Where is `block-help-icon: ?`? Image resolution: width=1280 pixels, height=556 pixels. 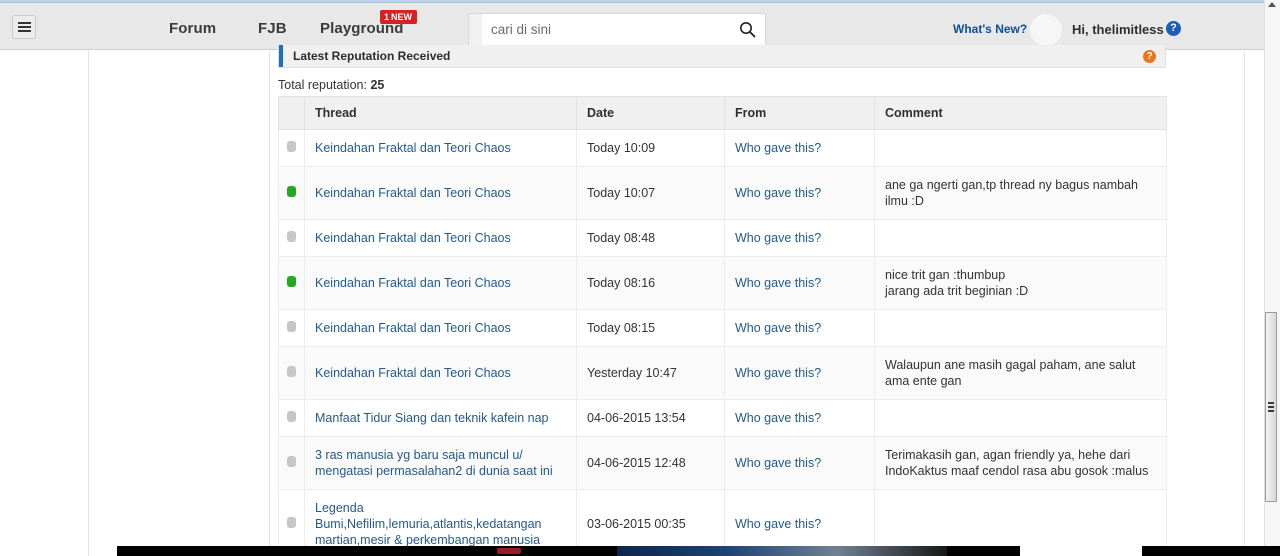
block-help-icon: ? is located at coordinates (1149, 56).